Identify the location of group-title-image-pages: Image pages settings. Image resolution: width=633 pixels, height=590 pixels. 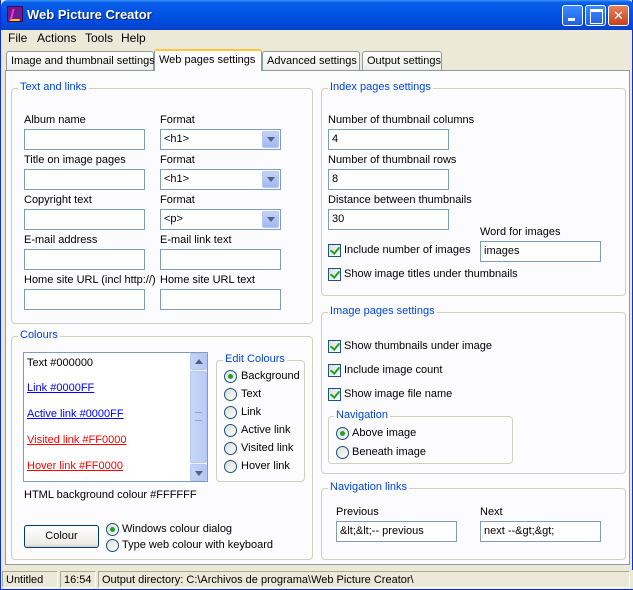
(382, 311).